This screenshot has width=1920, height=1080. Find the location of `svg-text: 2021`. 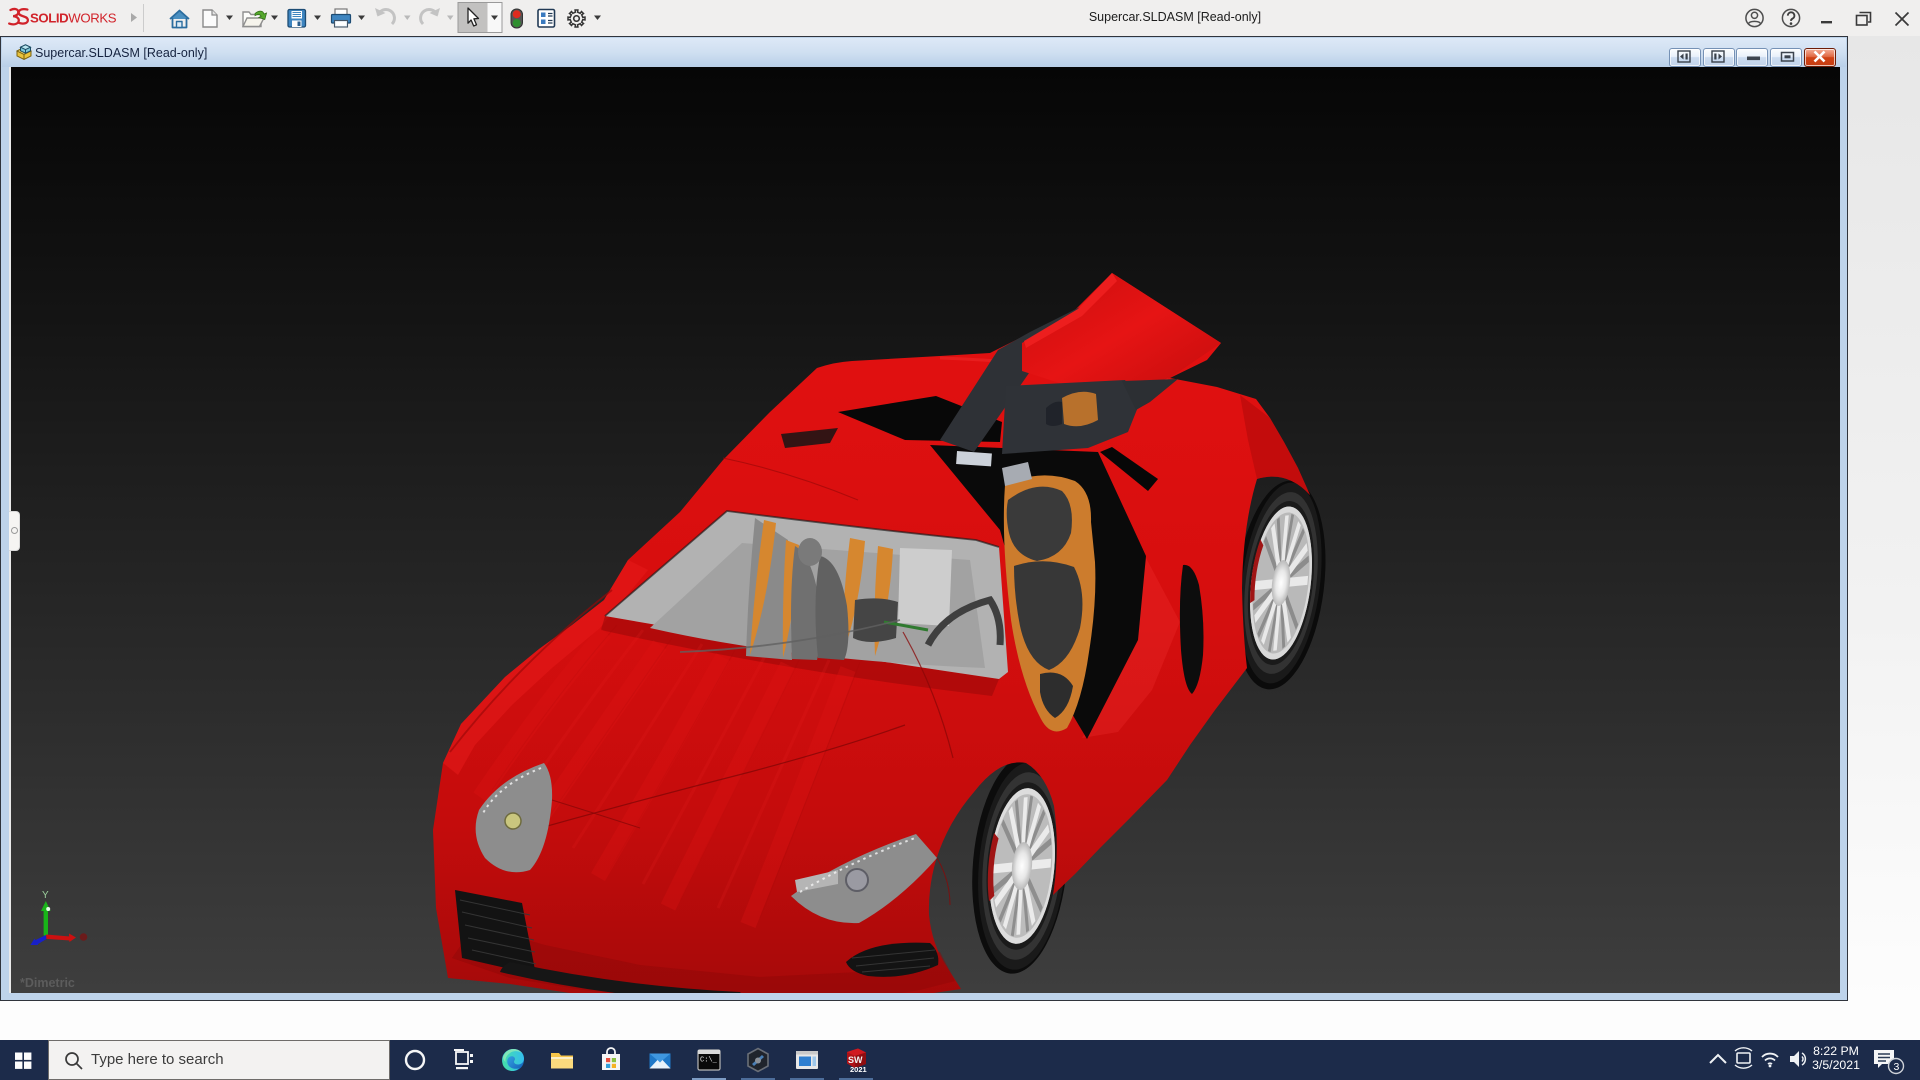

svg-text: 2021 is located at coordinates (858, 1069).